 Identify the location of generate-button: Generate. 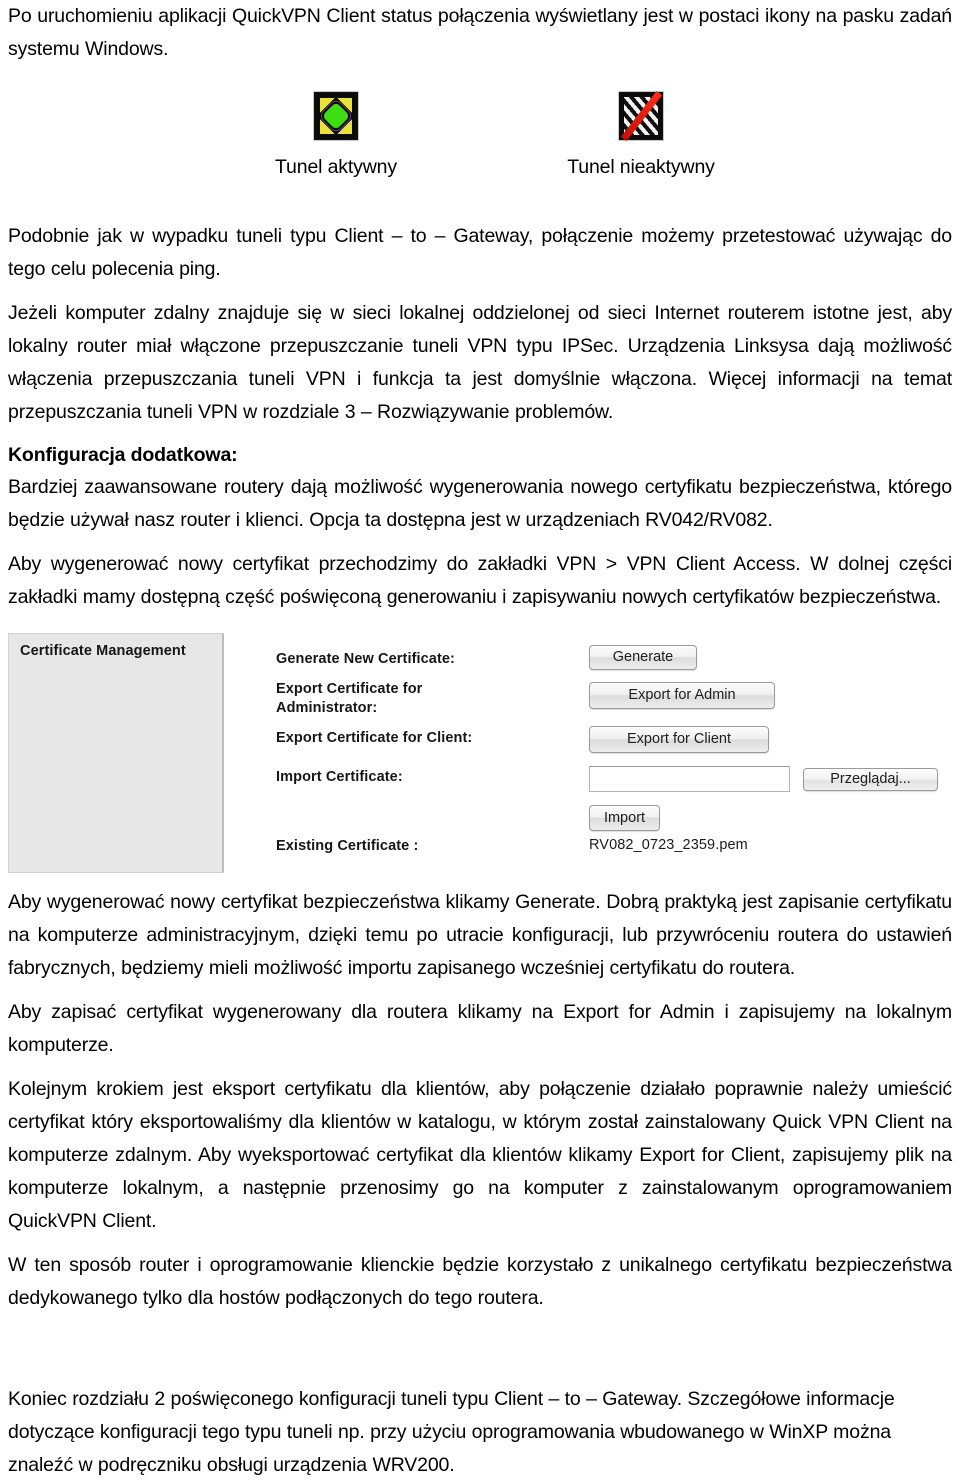
(643, 657).